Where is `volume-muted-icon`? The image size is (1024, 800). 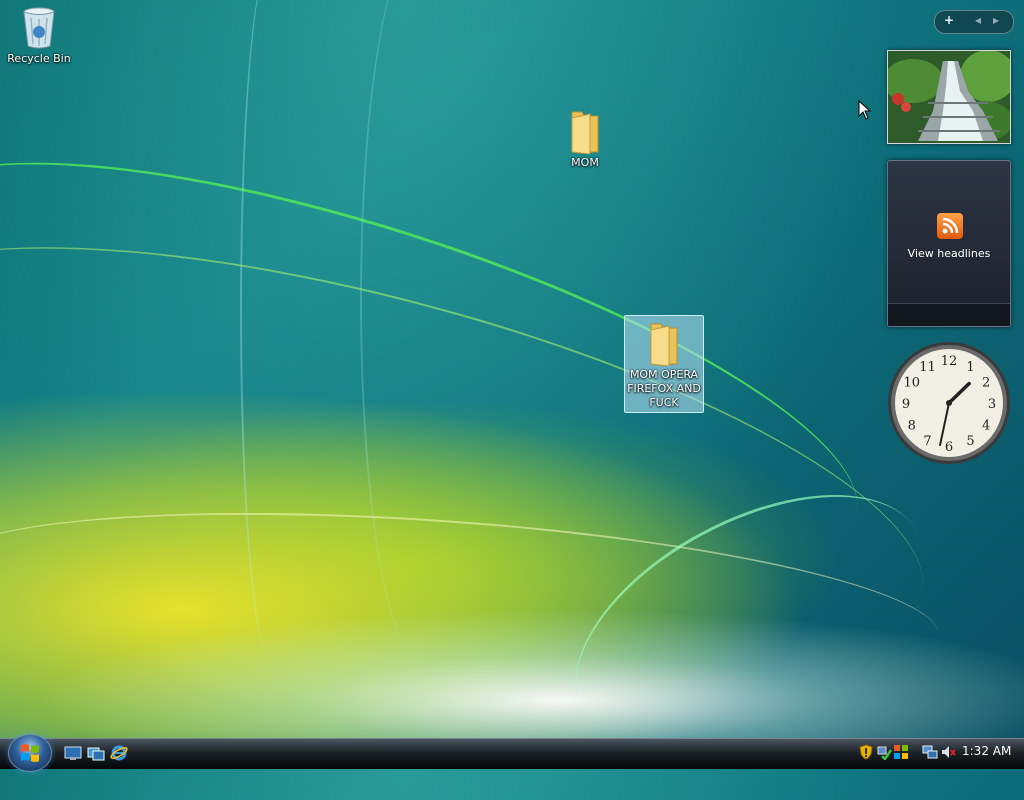 volume-muted-icon is located at coordinates (948, 752).